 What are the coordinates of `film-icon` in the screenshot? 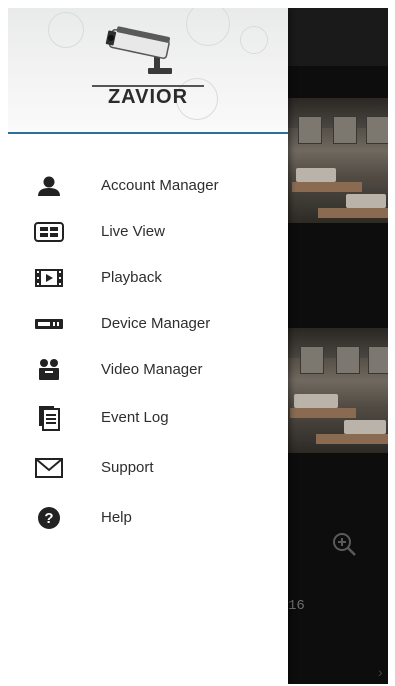 It's located at (49, 278).